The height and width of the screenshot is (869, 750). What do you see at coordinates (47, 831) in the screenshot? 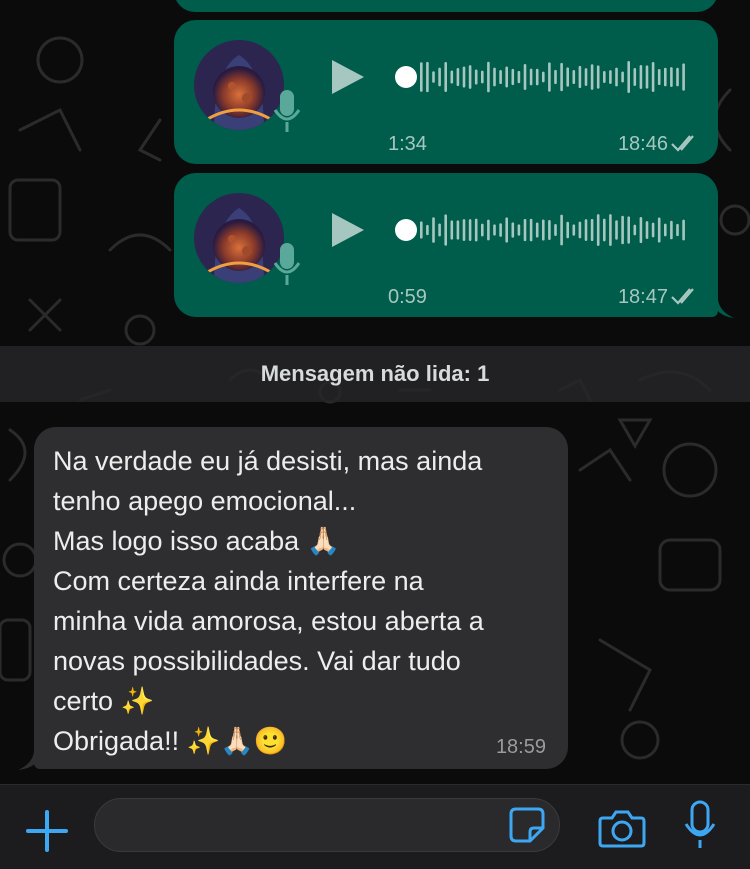
I see `plus-icon` at bounding box center [47, 831].